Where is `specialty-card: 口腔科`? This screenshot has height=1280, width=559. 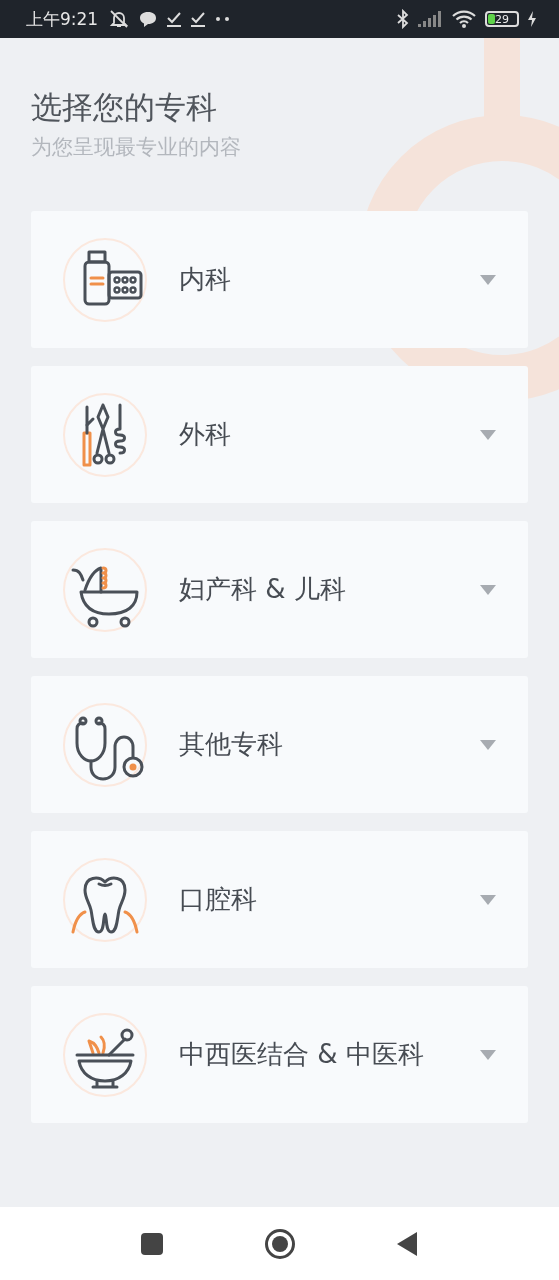
specialty-card: 口腔科 is located at coordinates (279, 899).